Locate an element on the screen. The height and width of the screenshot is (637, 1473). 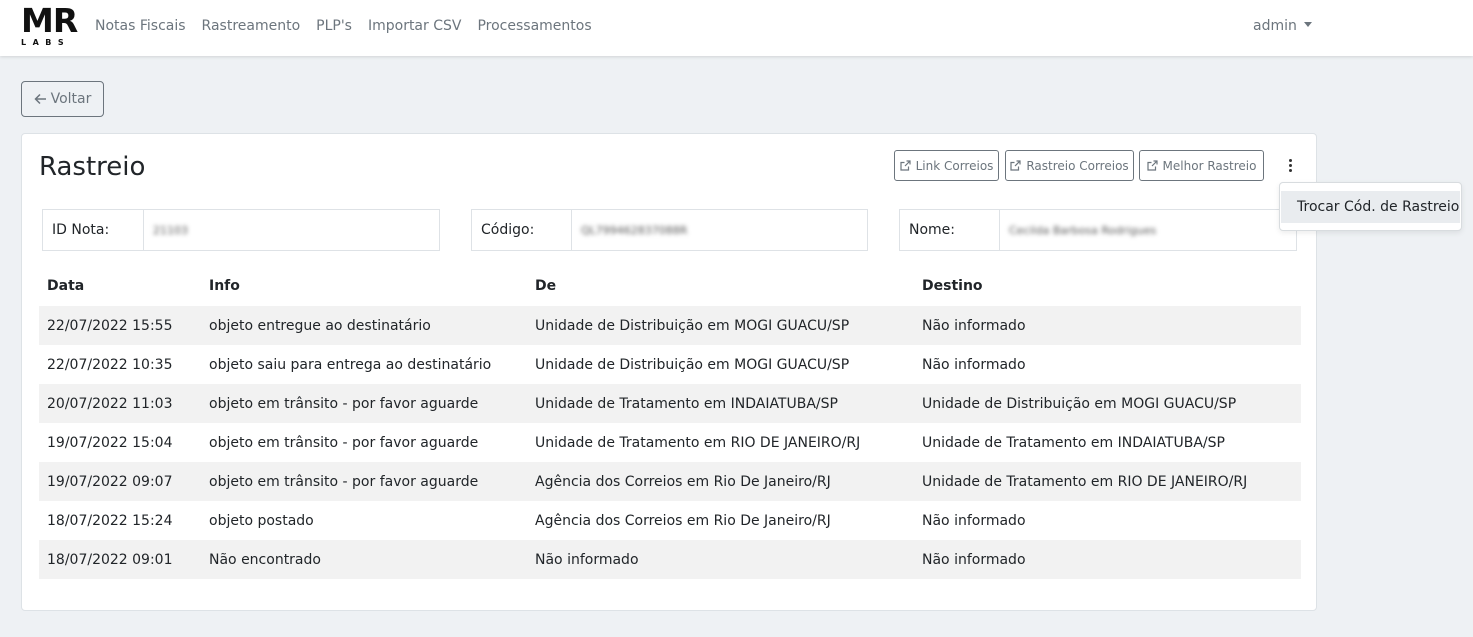
column-header-de: De is located at coordinates (546, 286).